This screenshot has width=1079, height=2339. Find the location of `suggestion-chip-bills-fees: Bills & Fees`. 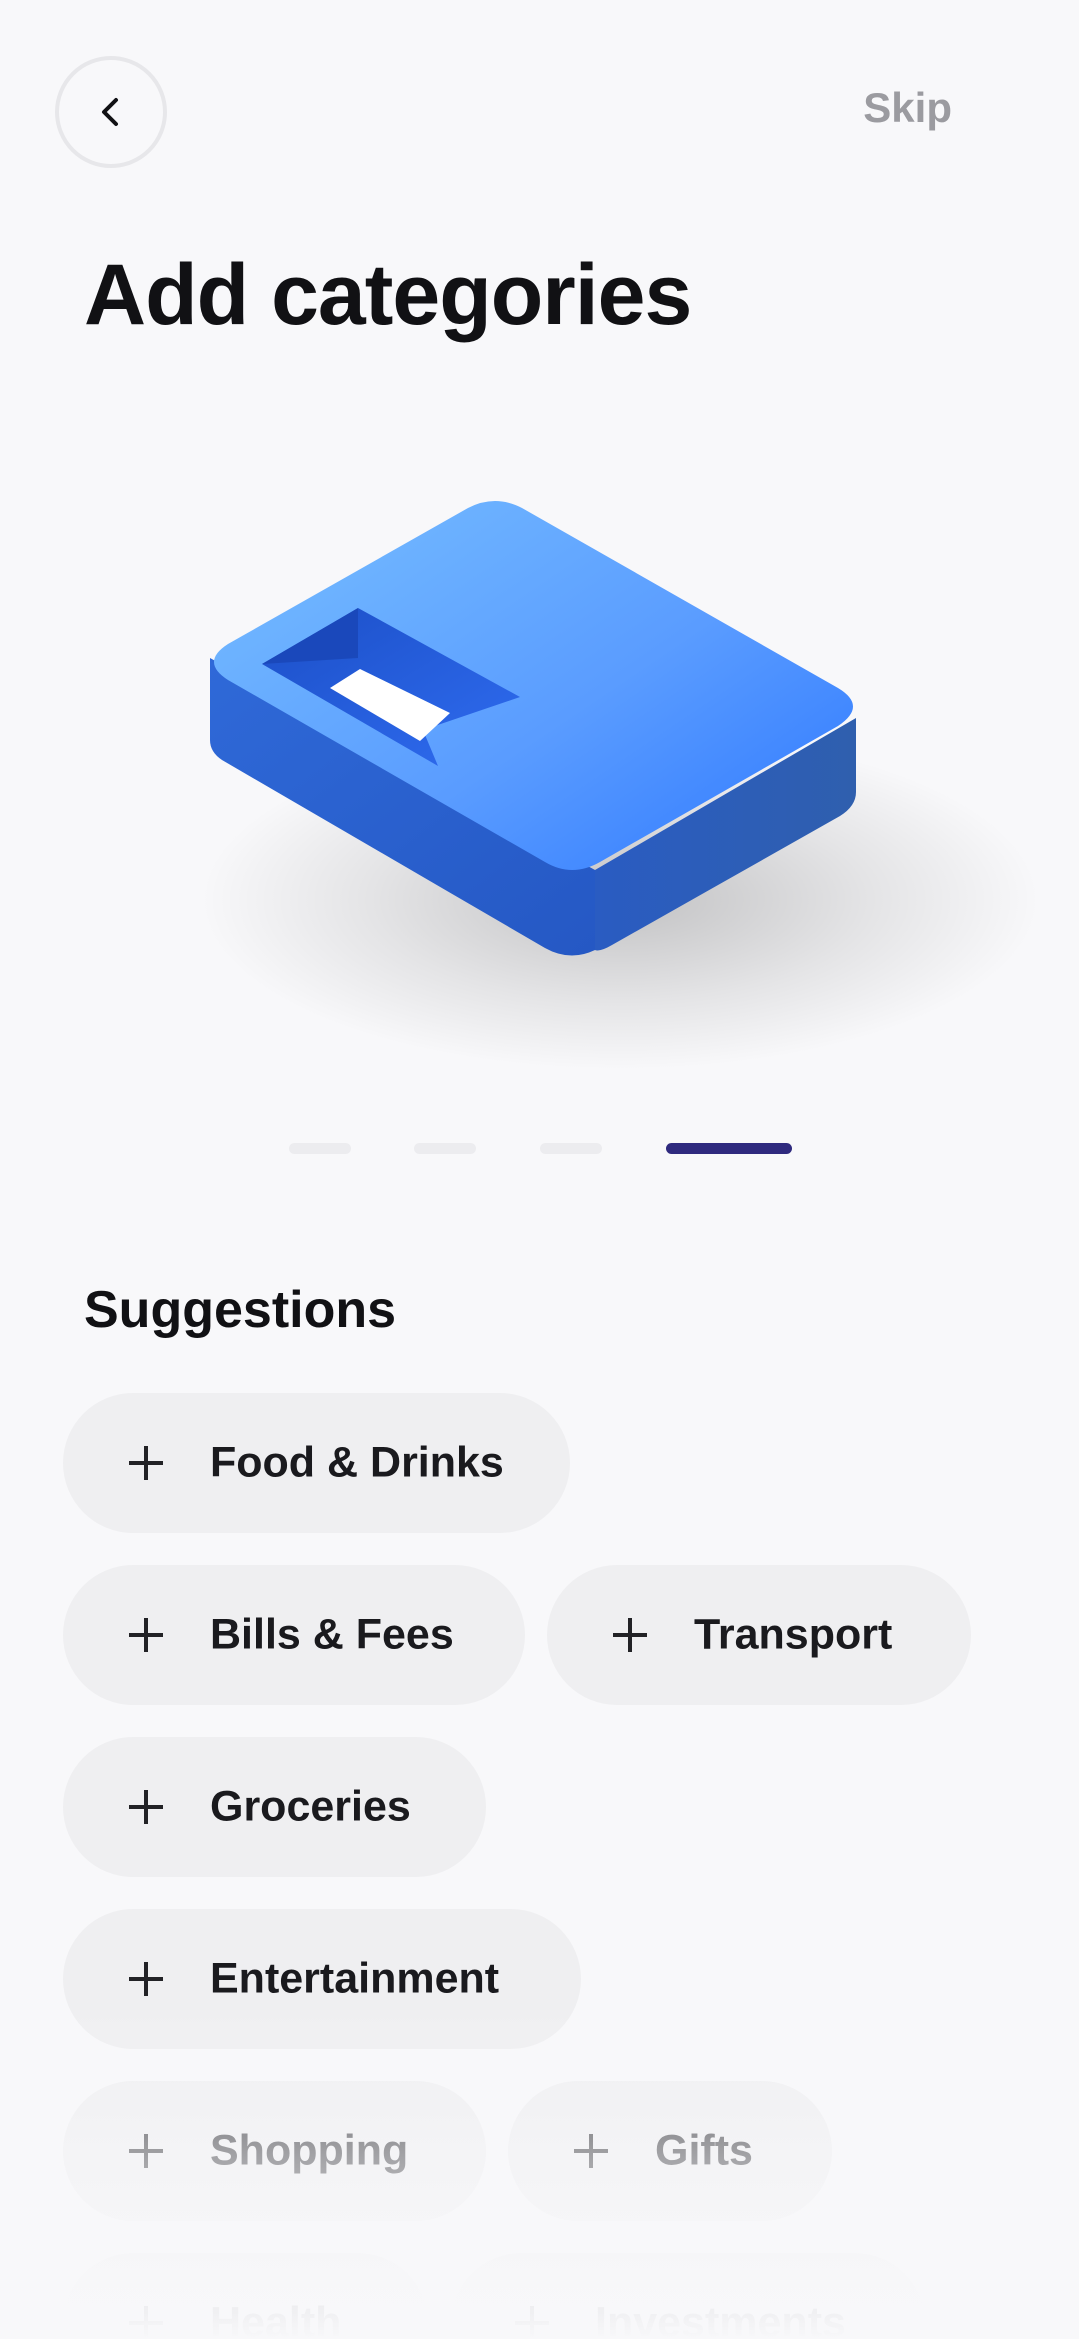

suggestion-chip-bills-fees: Bills & Fees is located at coordinates (294, 1635).